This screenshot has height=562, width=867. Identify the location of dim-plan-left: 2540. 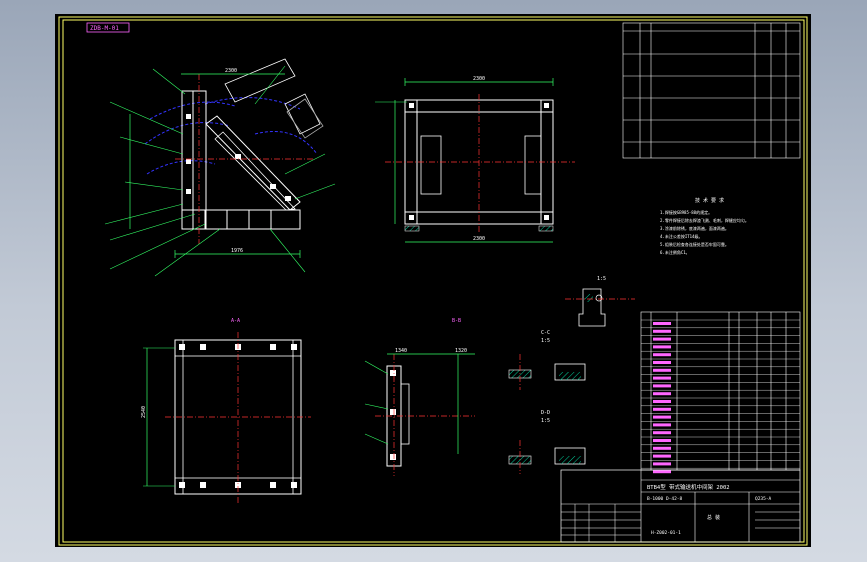
(144, 412).